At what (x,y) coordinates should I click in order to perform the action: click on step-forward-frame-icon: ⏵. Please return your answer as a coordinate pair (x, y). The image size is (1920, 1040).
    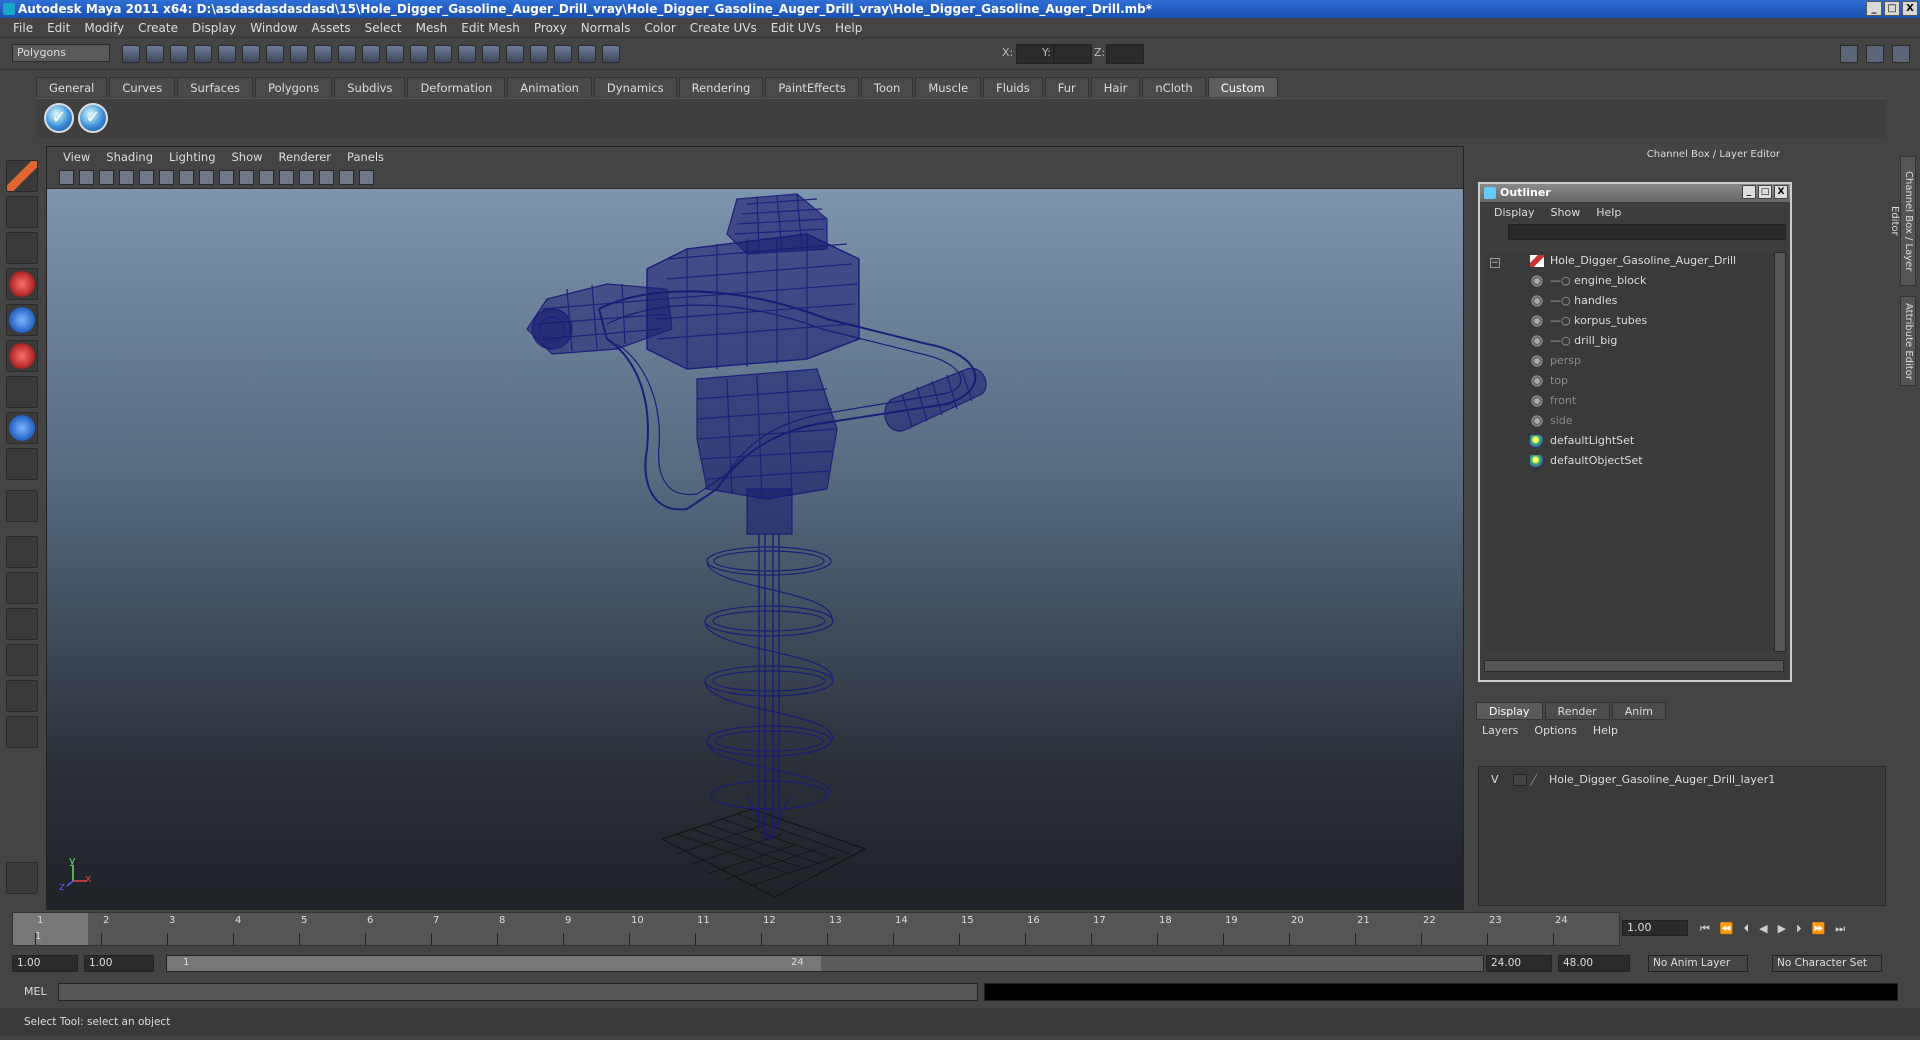
    Looking at the image, I should click on (1799, 929).